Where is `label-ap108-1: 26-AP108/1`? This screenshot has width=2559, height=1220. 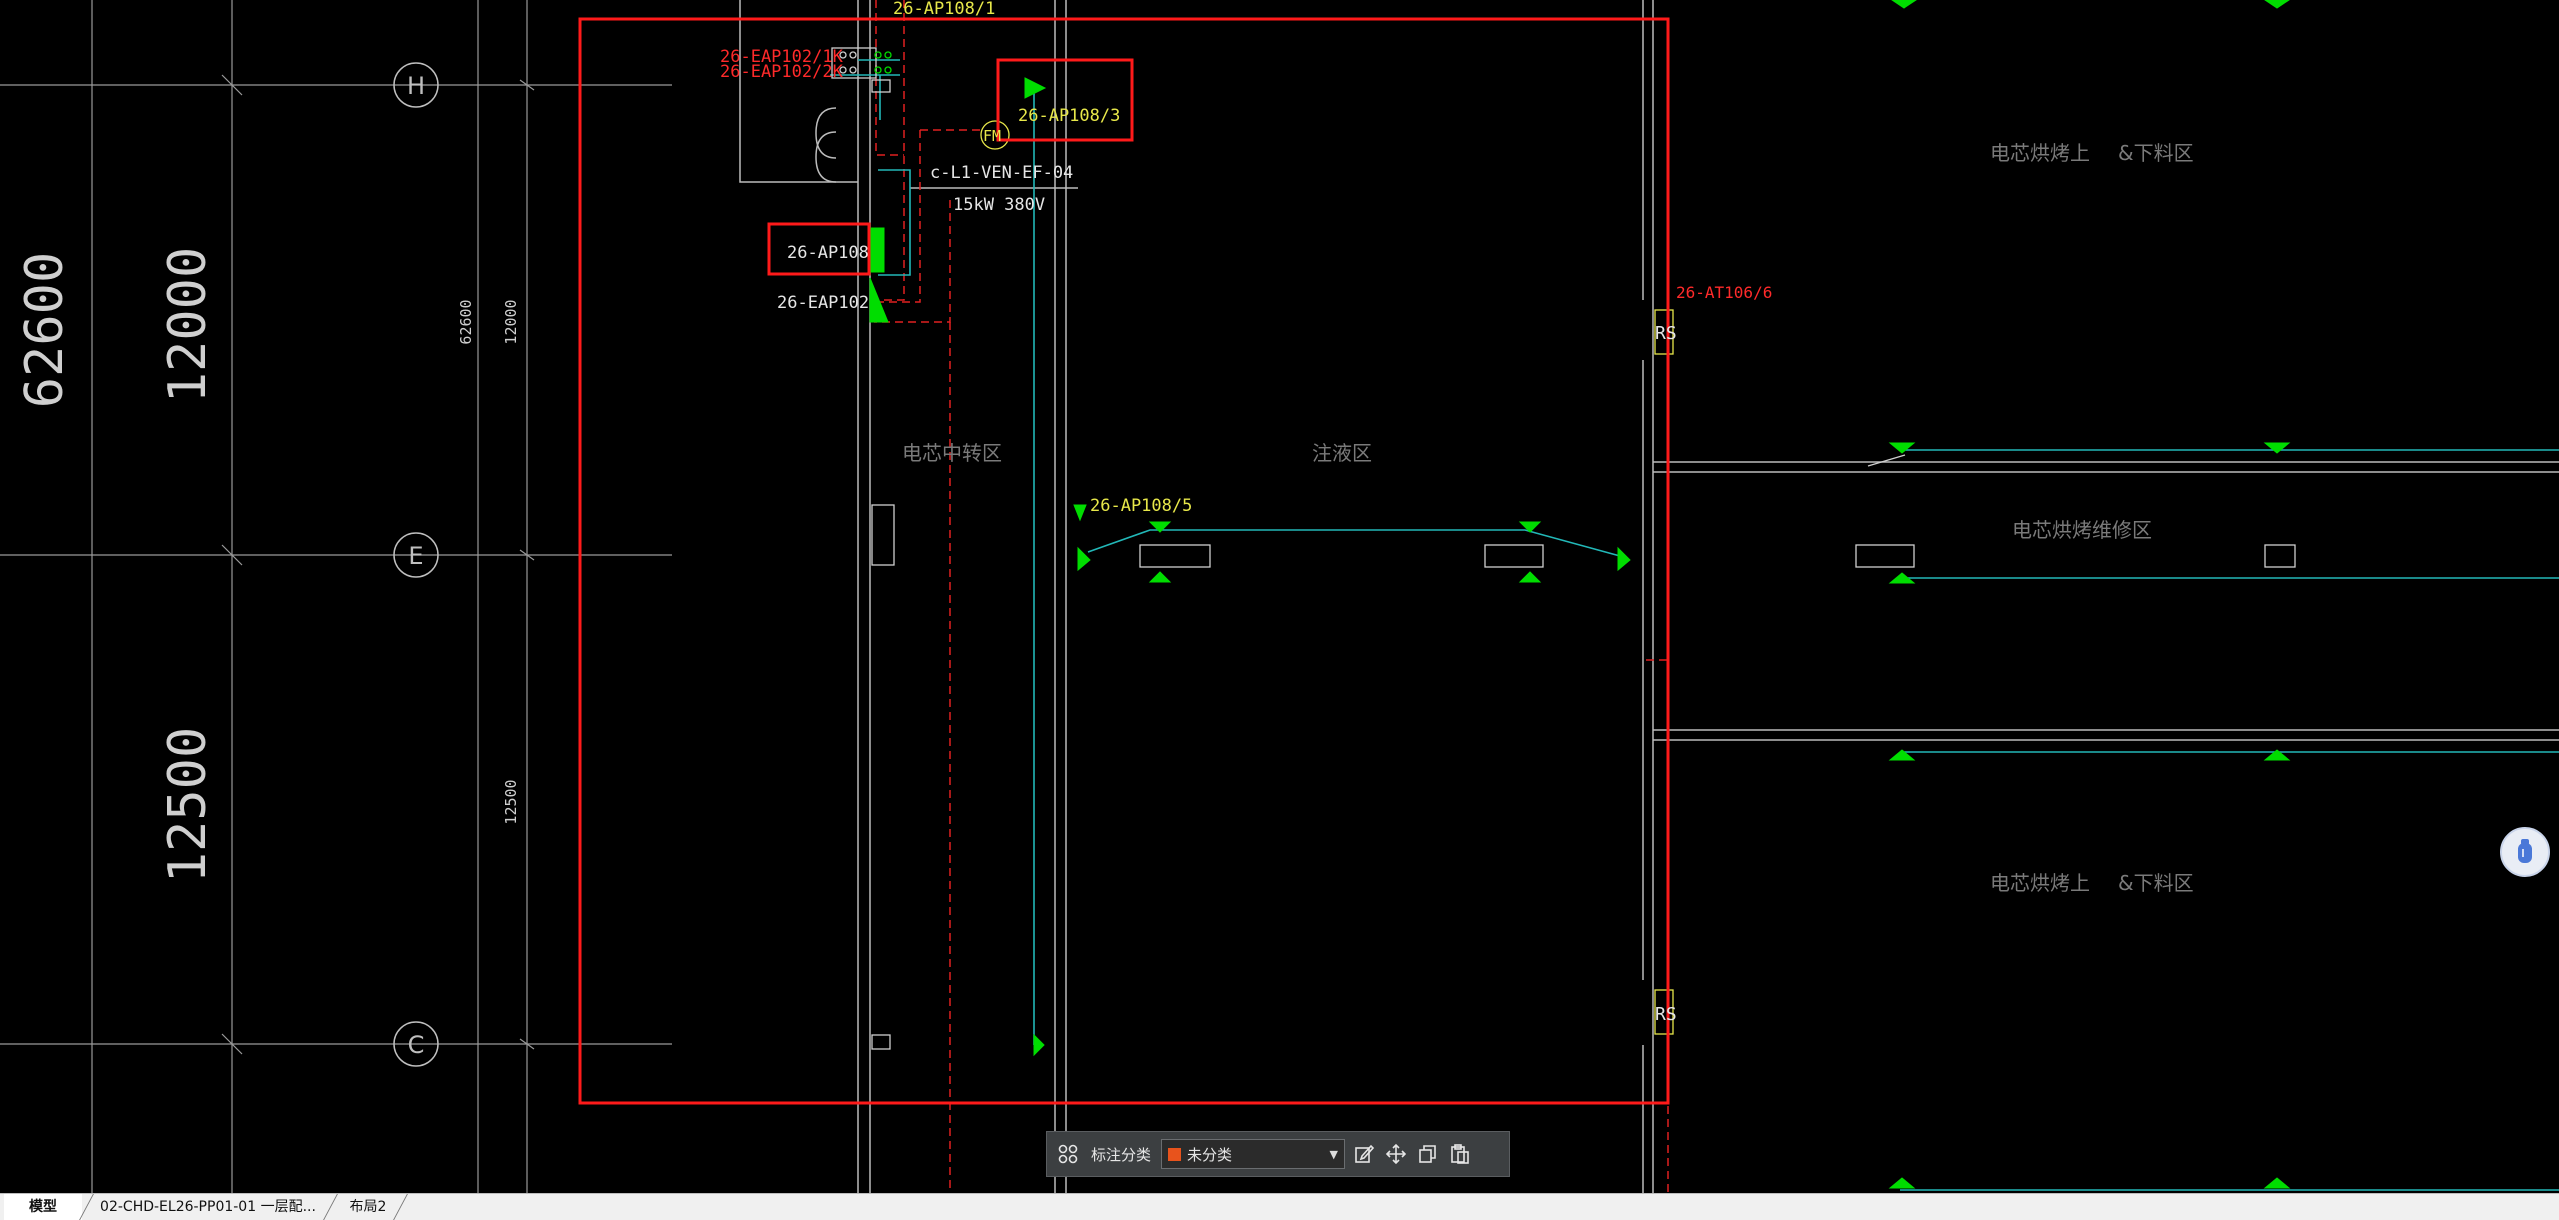
label-ap108-1: 26-AP108/1 is located at coordinates (944, 9).